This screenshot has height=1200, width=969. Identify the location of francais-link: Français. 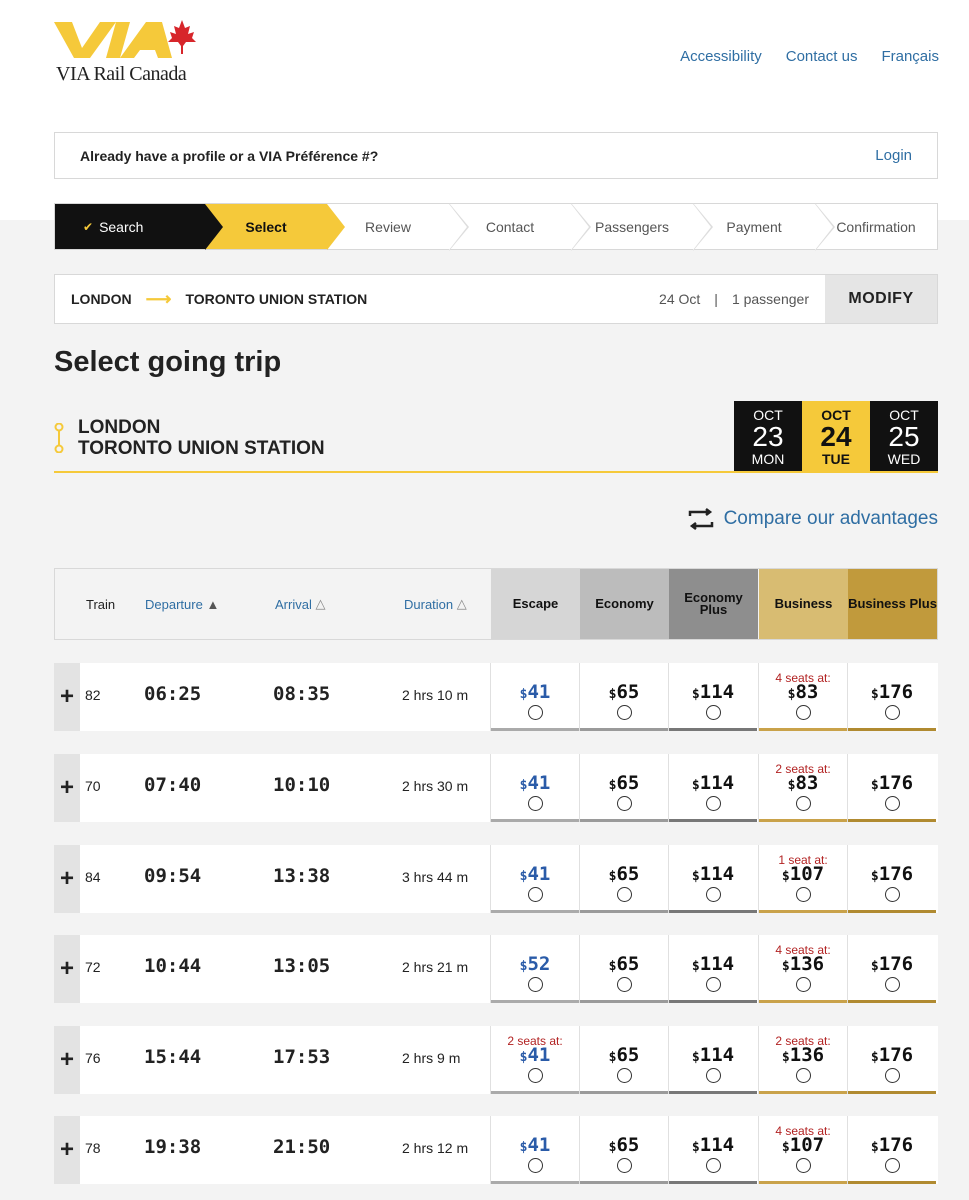
(910, 56).